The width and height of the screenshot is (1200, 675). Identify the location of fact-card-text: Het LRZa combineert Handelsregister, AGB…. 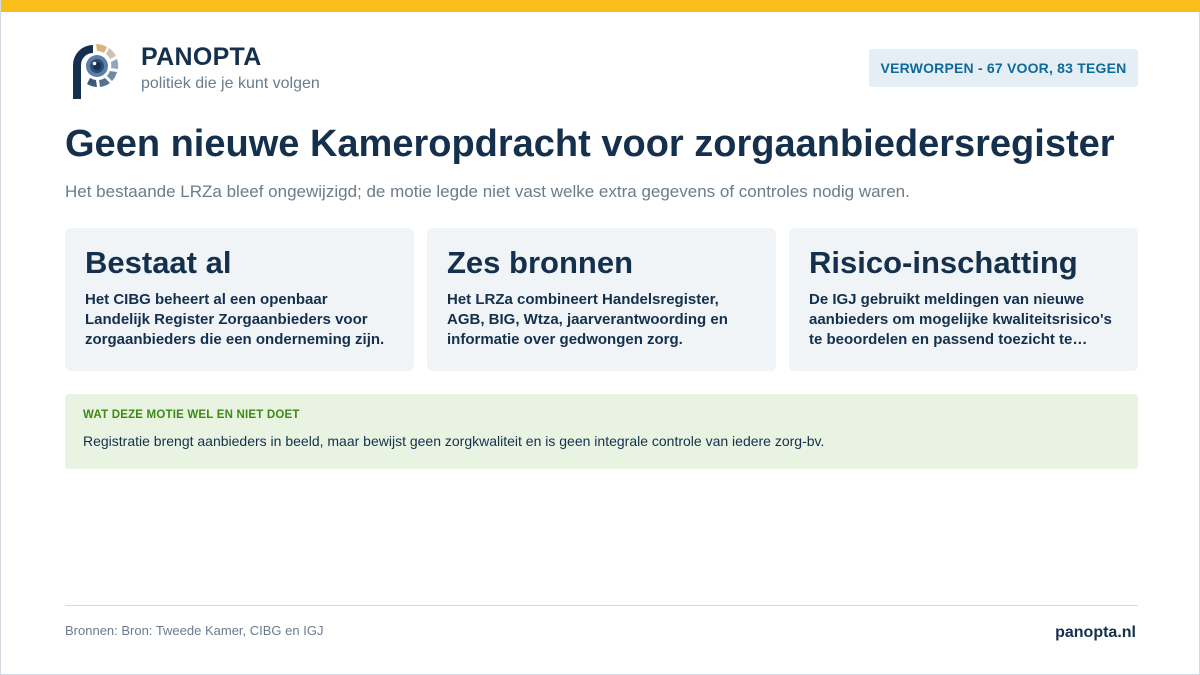
(587, 319).